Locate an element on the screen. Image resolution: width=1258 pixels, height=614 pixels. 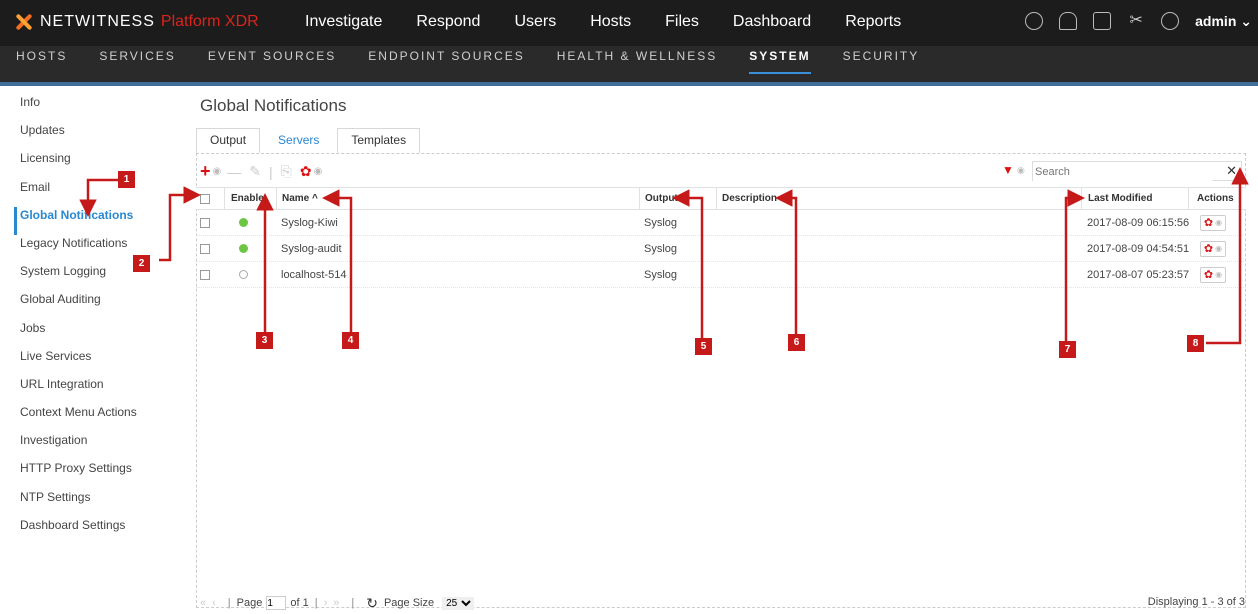
header-enable: Enable is located at coordinates (244, 198).